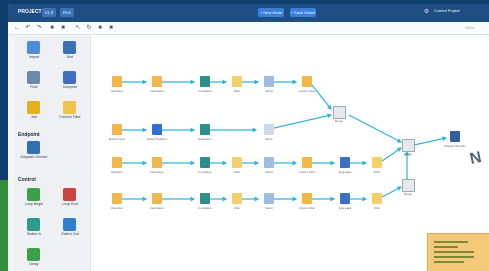  What do you see at coordinates (70, 52) in the screenshot?
I see `palette-sort: Sort` at bounding box center [70, 52].